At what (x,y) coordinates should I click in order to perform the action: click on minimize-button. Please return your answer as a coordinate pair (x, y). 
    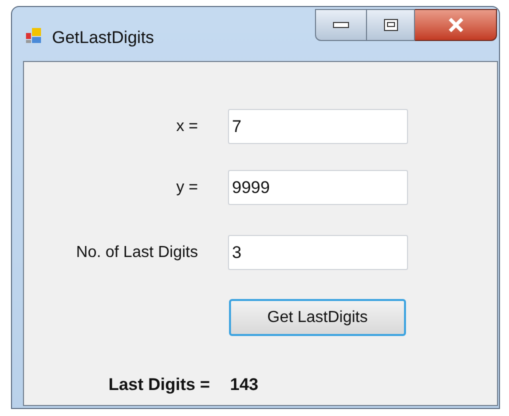
    Looking at the image, I should click on (341, 25).